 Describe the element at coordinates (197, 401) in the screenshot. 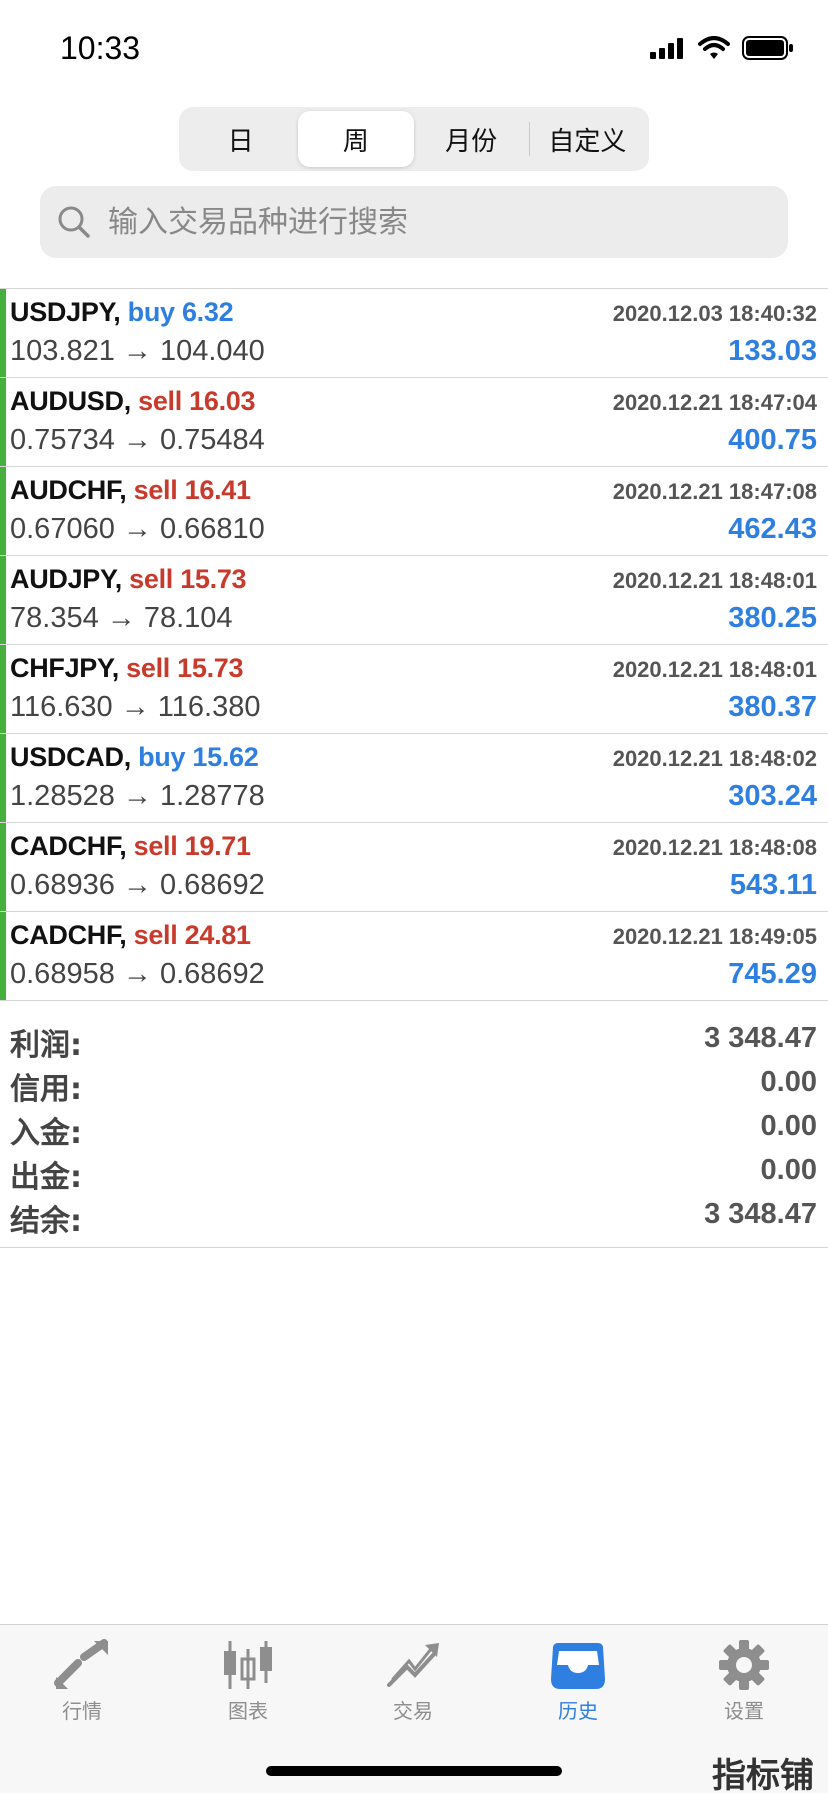

I see `trade-side-volume: sell 16.03` at that location.